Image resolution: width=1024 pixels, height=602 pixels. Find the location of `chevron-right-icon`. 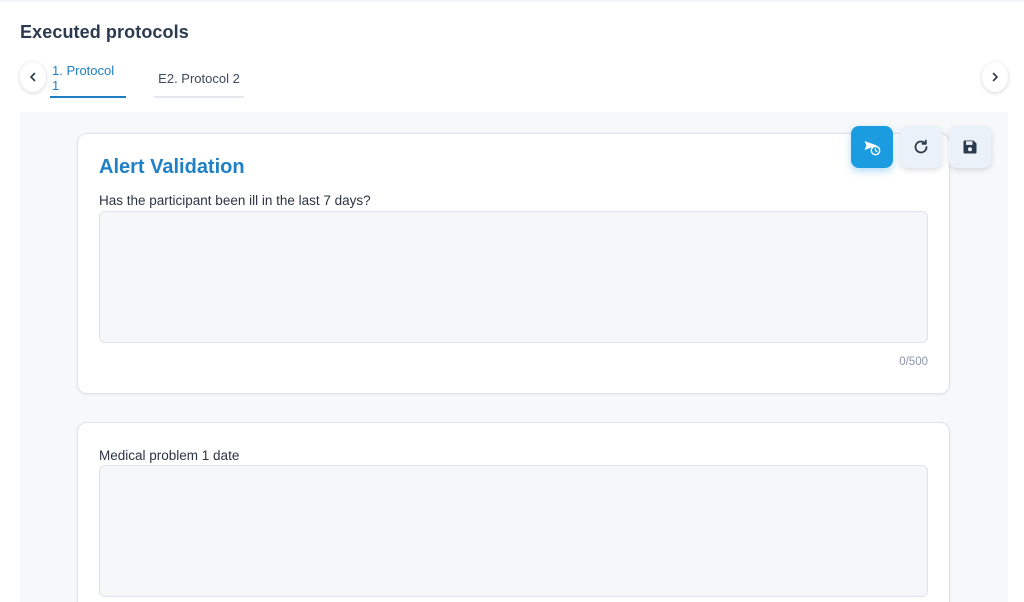

chevron-right-icon is located at coordinates (995, 77).